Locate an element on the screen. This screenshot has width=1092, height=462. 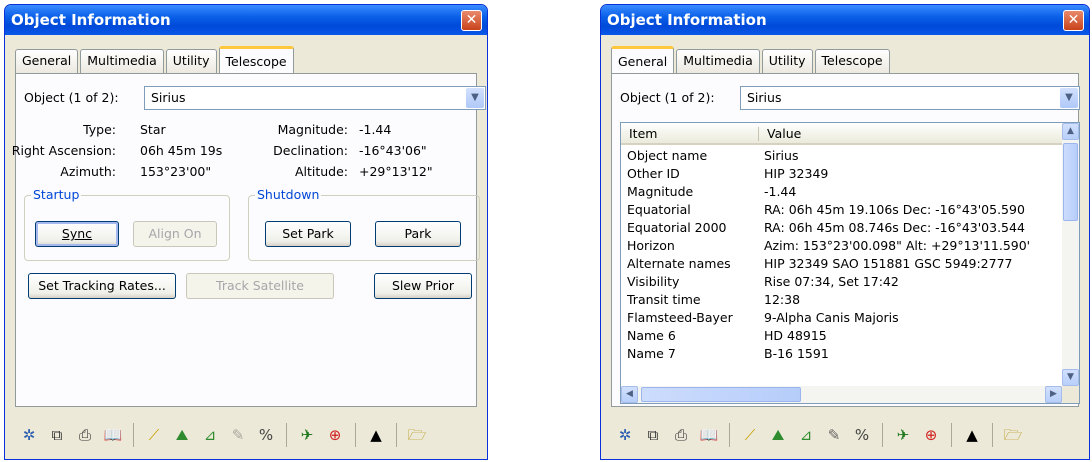
scroll-thumb-vertical is located at coordinates (1070, 182).